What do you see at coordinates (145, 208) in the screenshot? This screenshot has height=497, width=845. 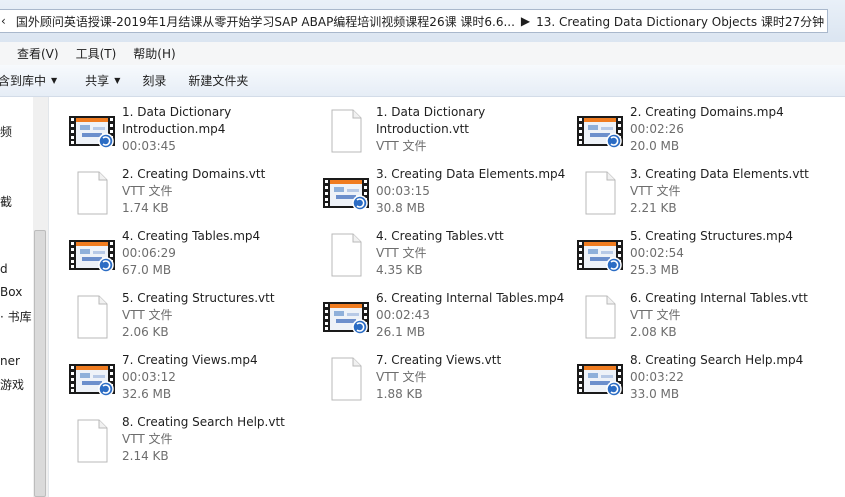 I see `file-size: 1.74 KB` at bounding box center [145, 208].